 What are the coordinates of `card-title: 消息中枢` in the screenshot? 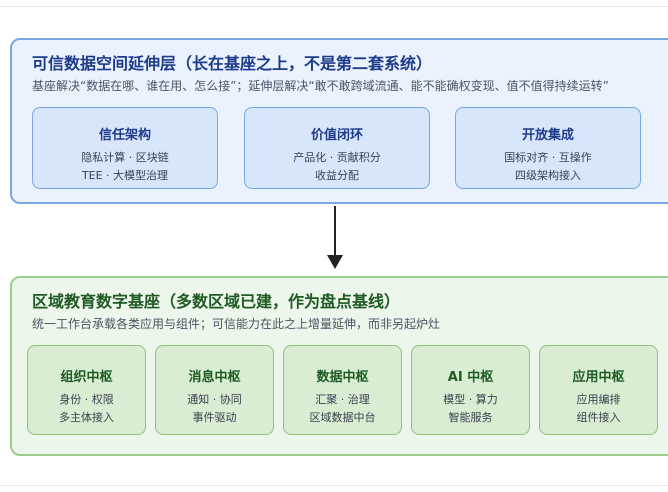 It's located at (214, 377).